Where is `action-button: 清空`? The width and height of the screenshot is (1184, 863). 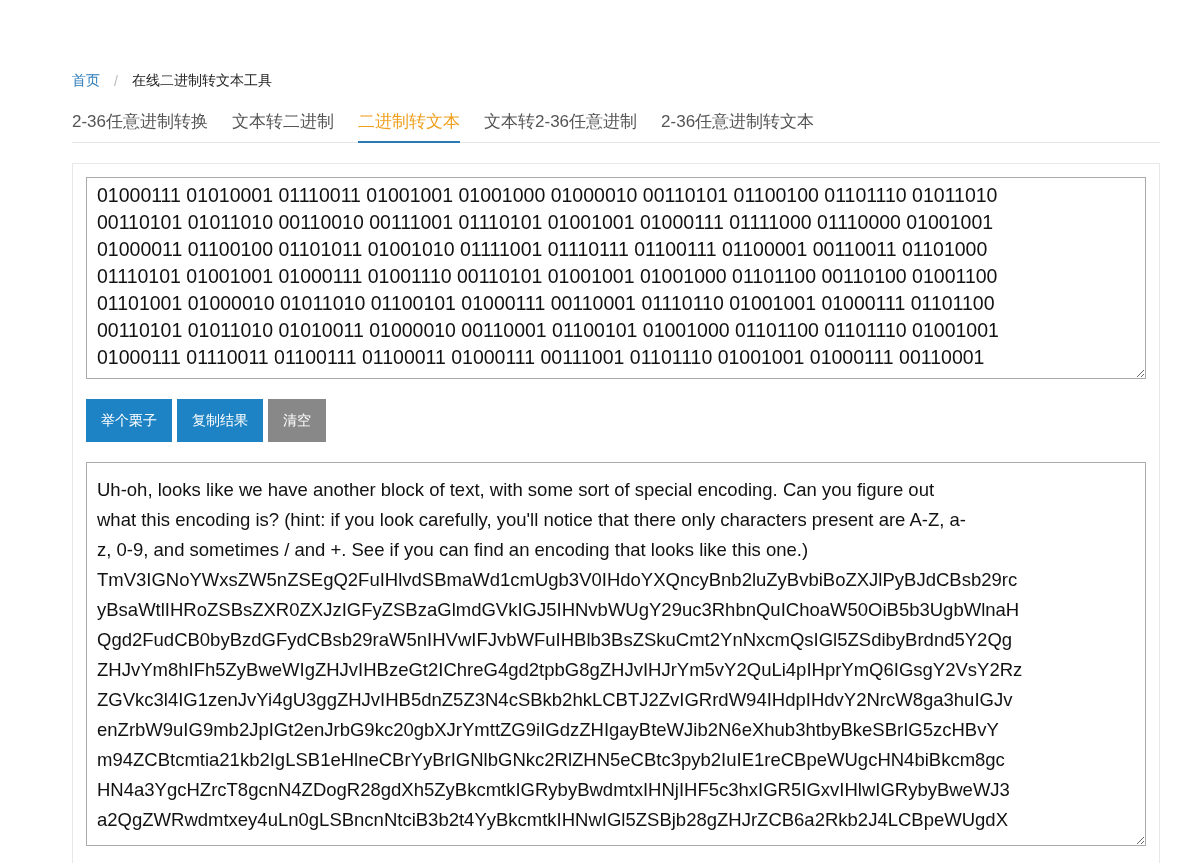 action-button: 清空 is located at coordinates (297, 420).